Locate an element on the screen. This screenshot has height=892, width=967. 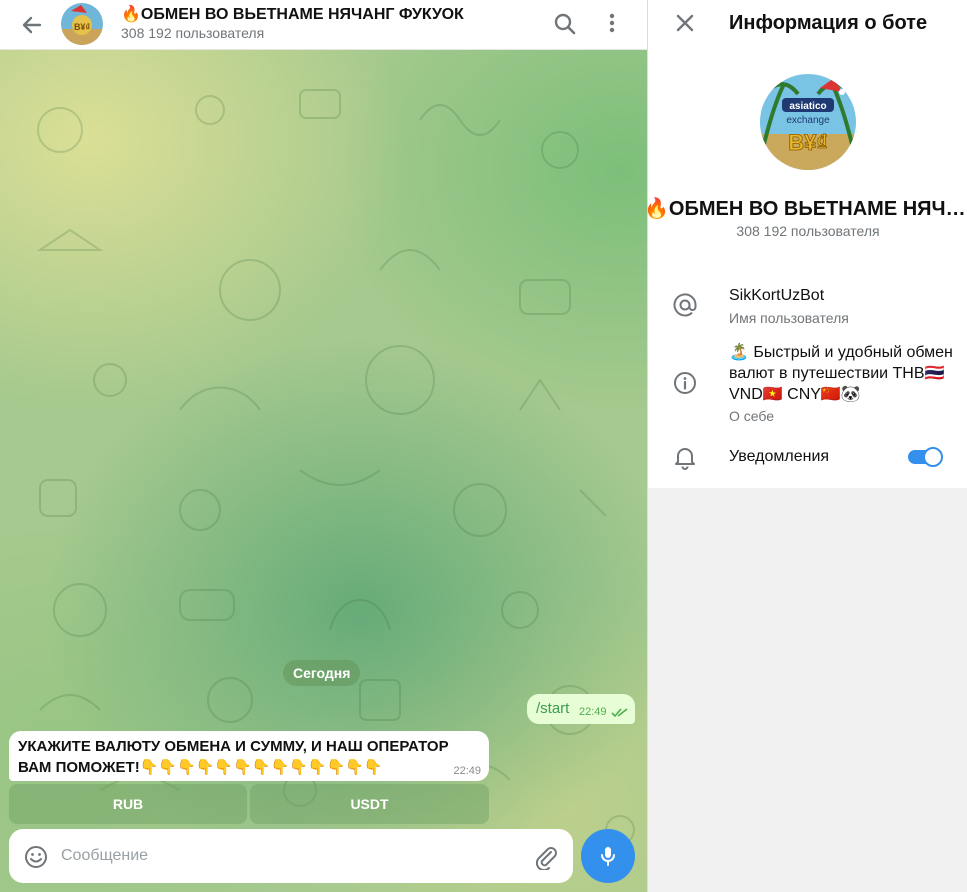
avatar-brand-text: asiatico is located at coordinates (807, 106).